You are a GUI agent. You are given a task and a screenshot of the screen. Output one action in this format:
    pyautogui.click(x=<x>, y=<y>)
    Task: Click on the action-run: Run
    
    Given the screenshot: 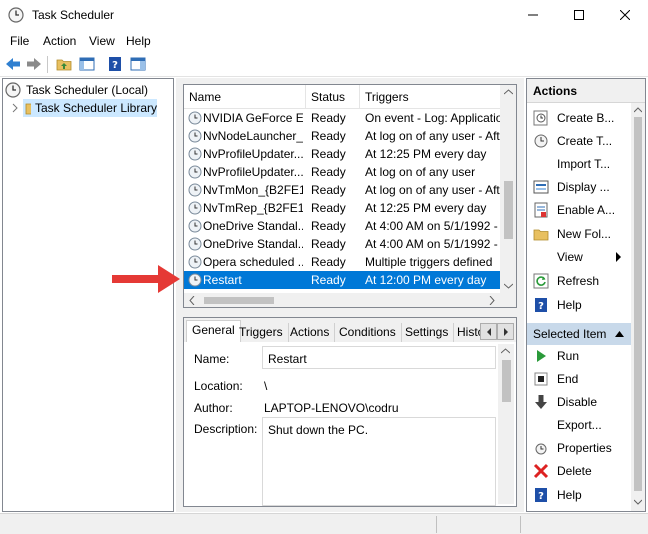 What is the action you would take?
    pyautogui.click(x=579, y=356)
    